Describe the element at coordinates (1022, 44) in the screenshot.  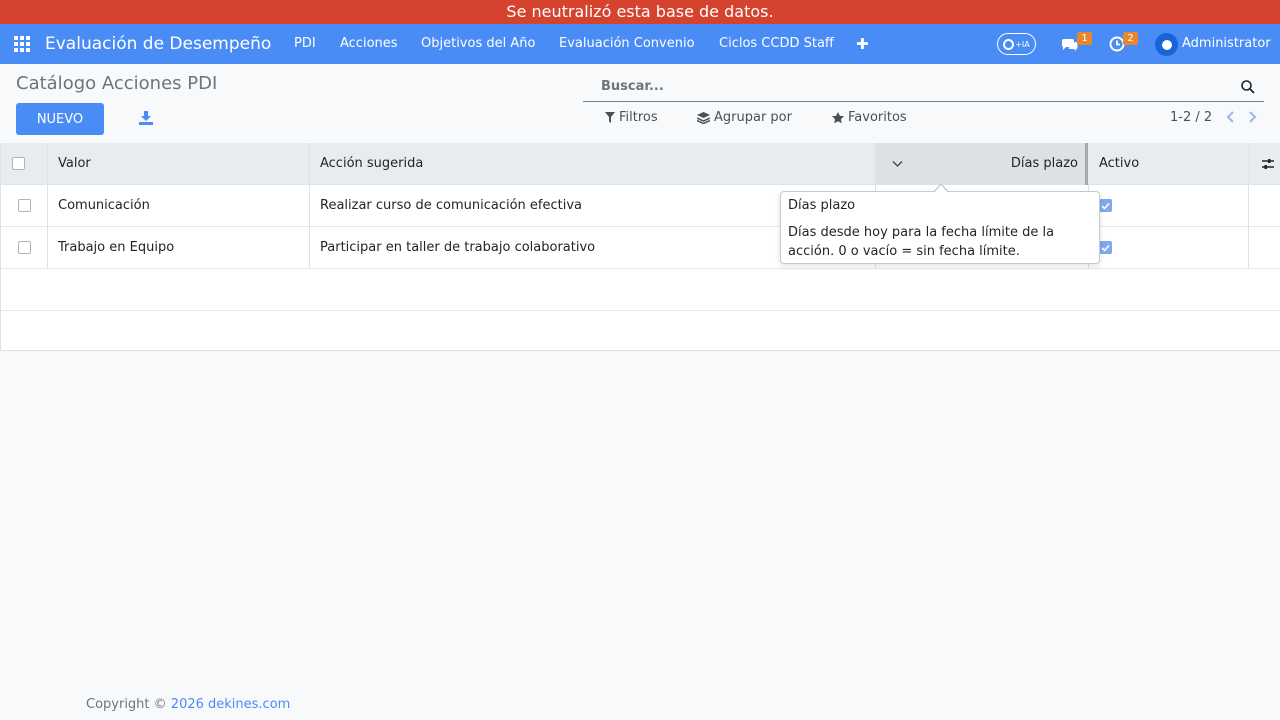
I see `ai-label: +IA` at that location.